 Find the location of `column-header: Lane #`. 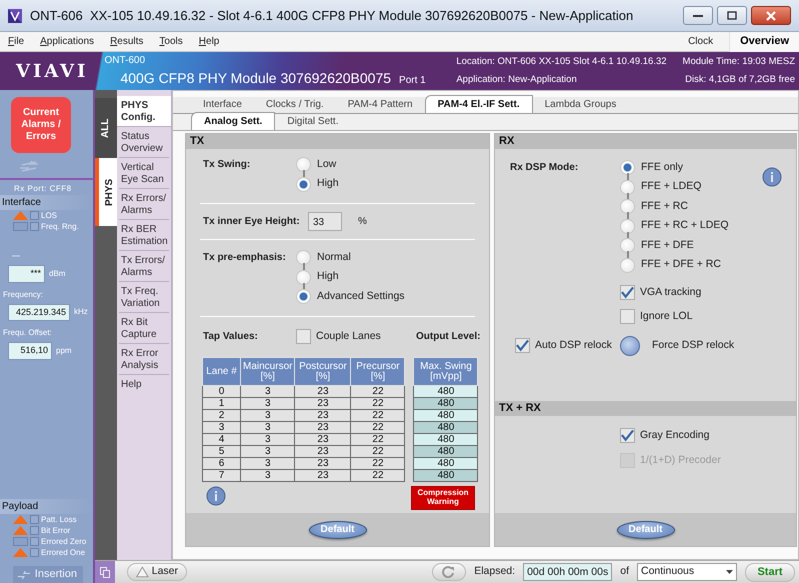

column-header: Lane # is located at coordinates (221, 372).